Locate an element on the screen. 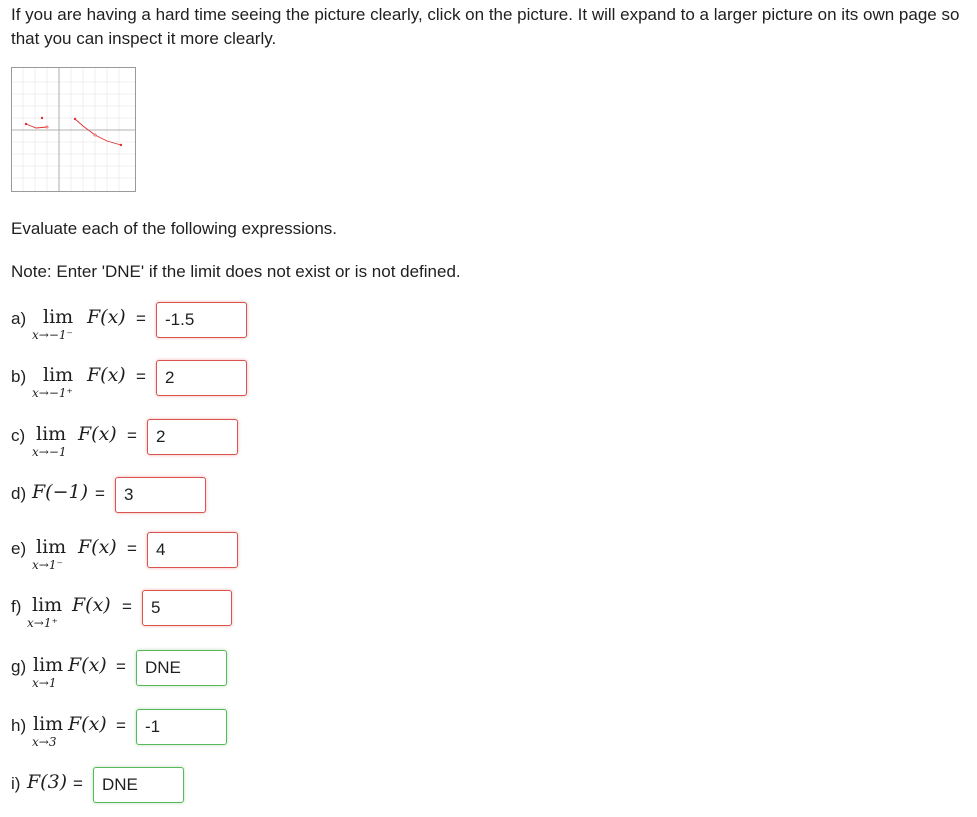 The image size is (977, 817). function-expression: F(−1) is located at coordinates (60, 492).